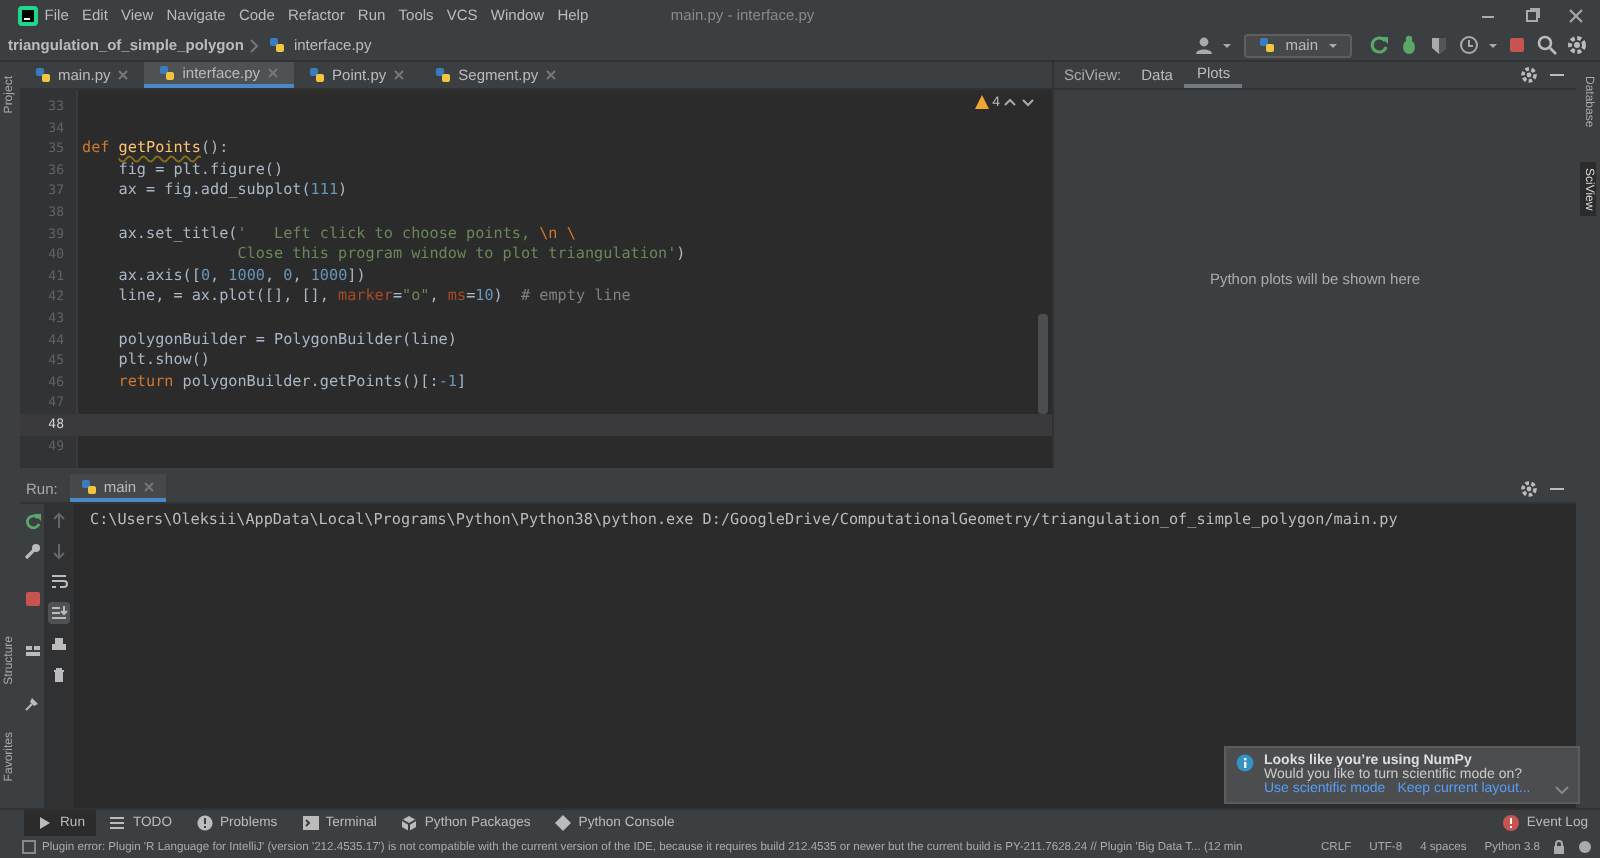 Image resolution: width=1600 pixels, height=858 pixels. What do you see at coordinates (59, 613) in the screenshot?
I see `scroll-to-end-icon` at bounding box center [59, 613].